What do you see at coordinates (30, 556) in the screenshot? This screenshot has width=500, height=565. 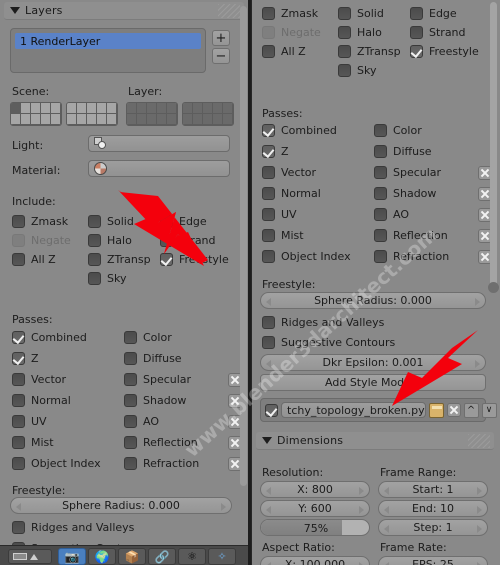 I see `editor-type-button` at bounding box center [30, 556].